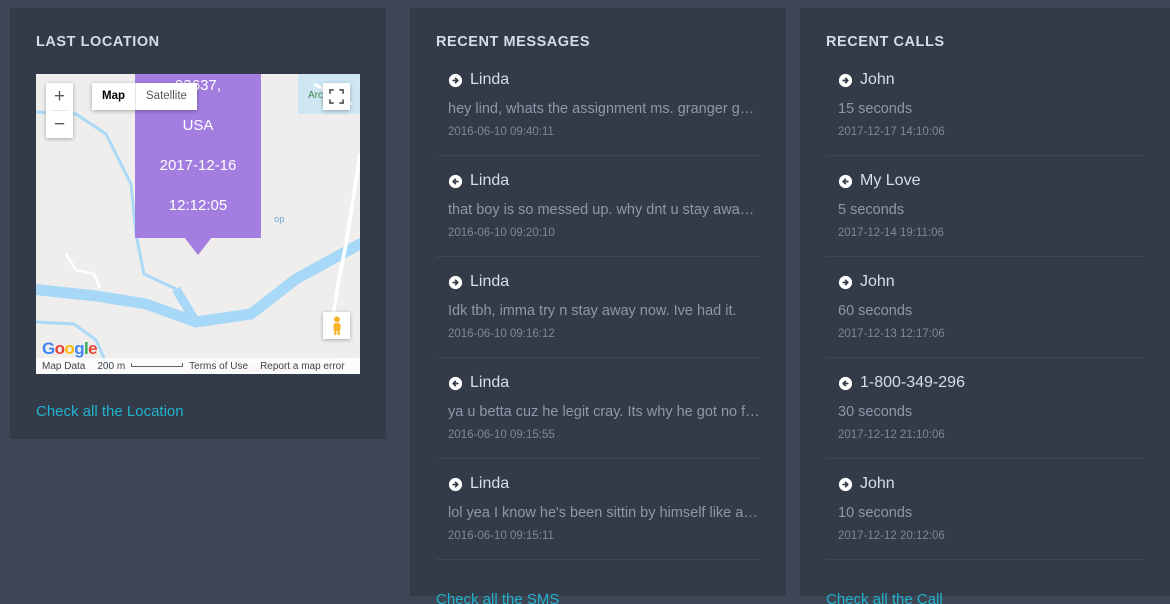  I want to click on map-scale-bar, so click(157, 365).